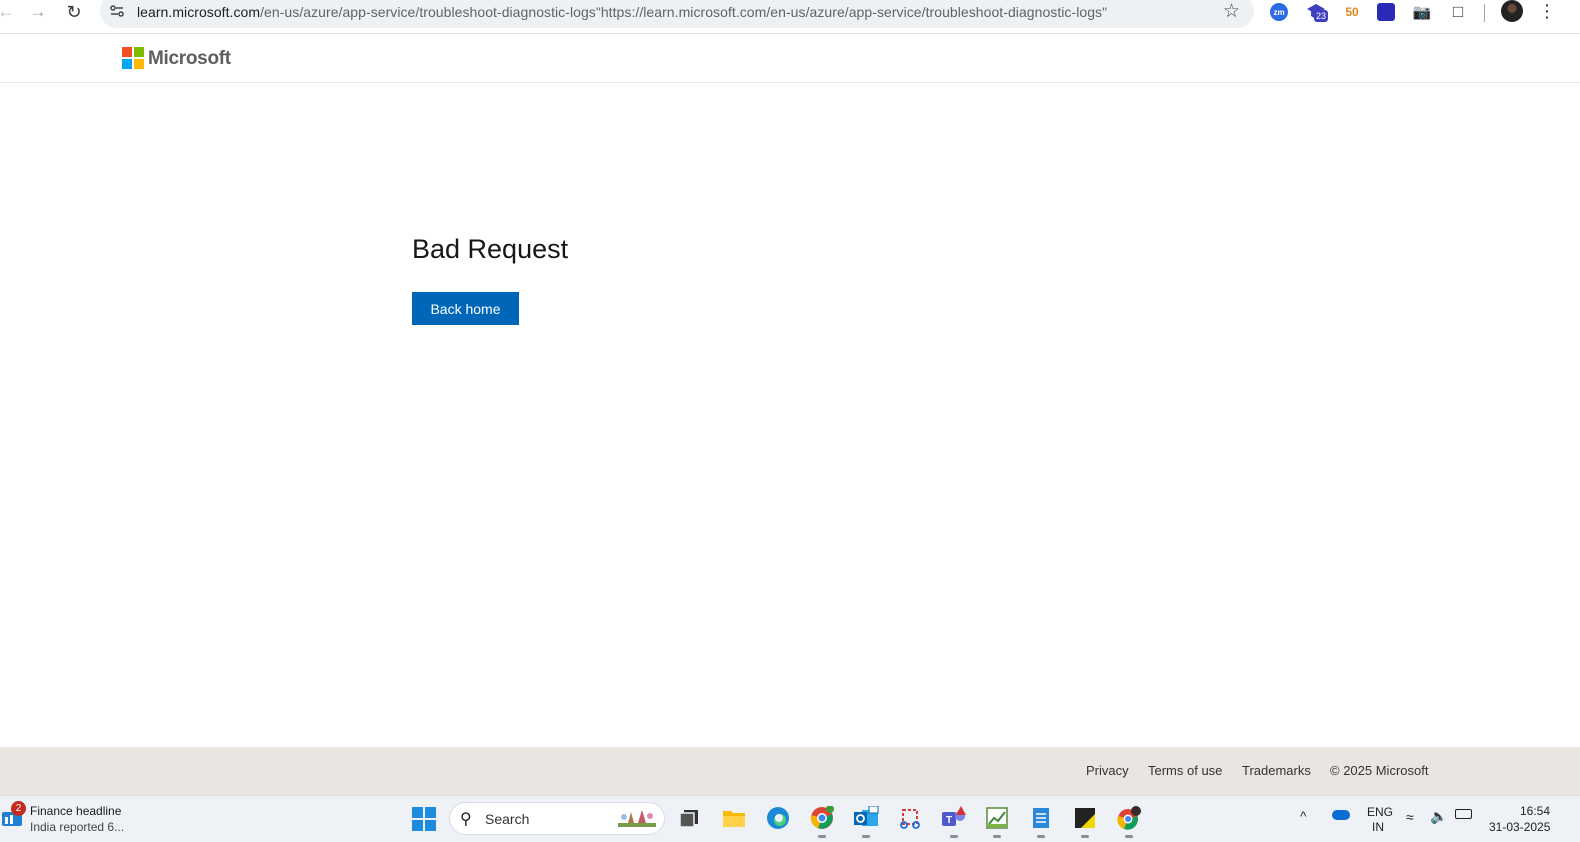 The height and width of the screenshot is (842, 1580). What do you see at coordinates (1386, 12) in the screenshot?
I see `chart-extension-icon` at bounding box center [1386, 12].